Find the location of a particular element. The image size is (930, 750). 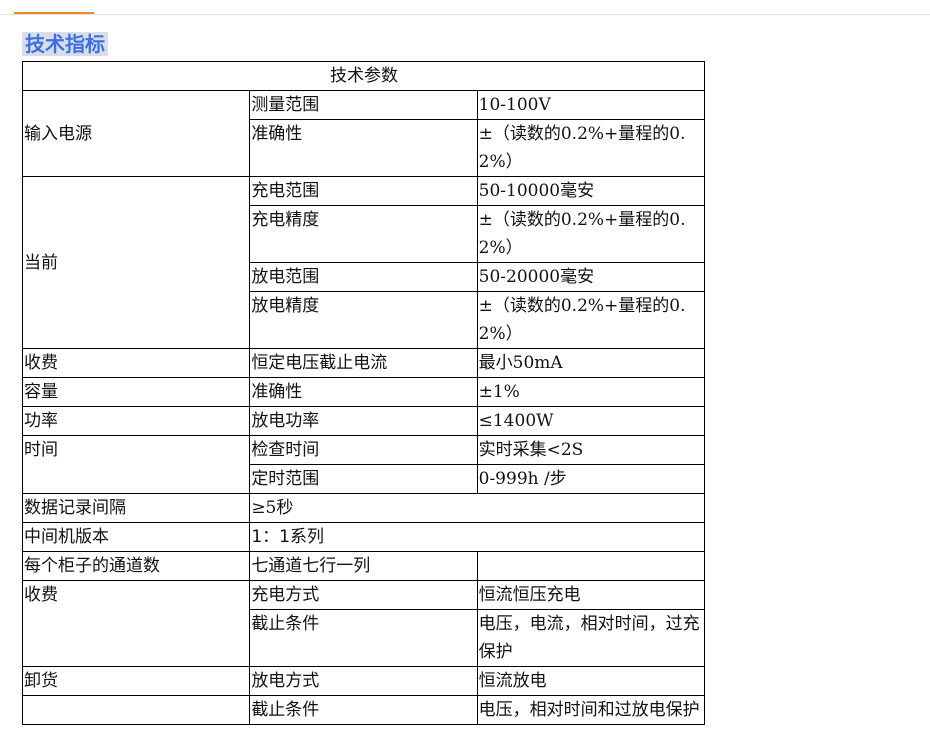

param-value: ≤1400W is located at coordinates (591, 421).